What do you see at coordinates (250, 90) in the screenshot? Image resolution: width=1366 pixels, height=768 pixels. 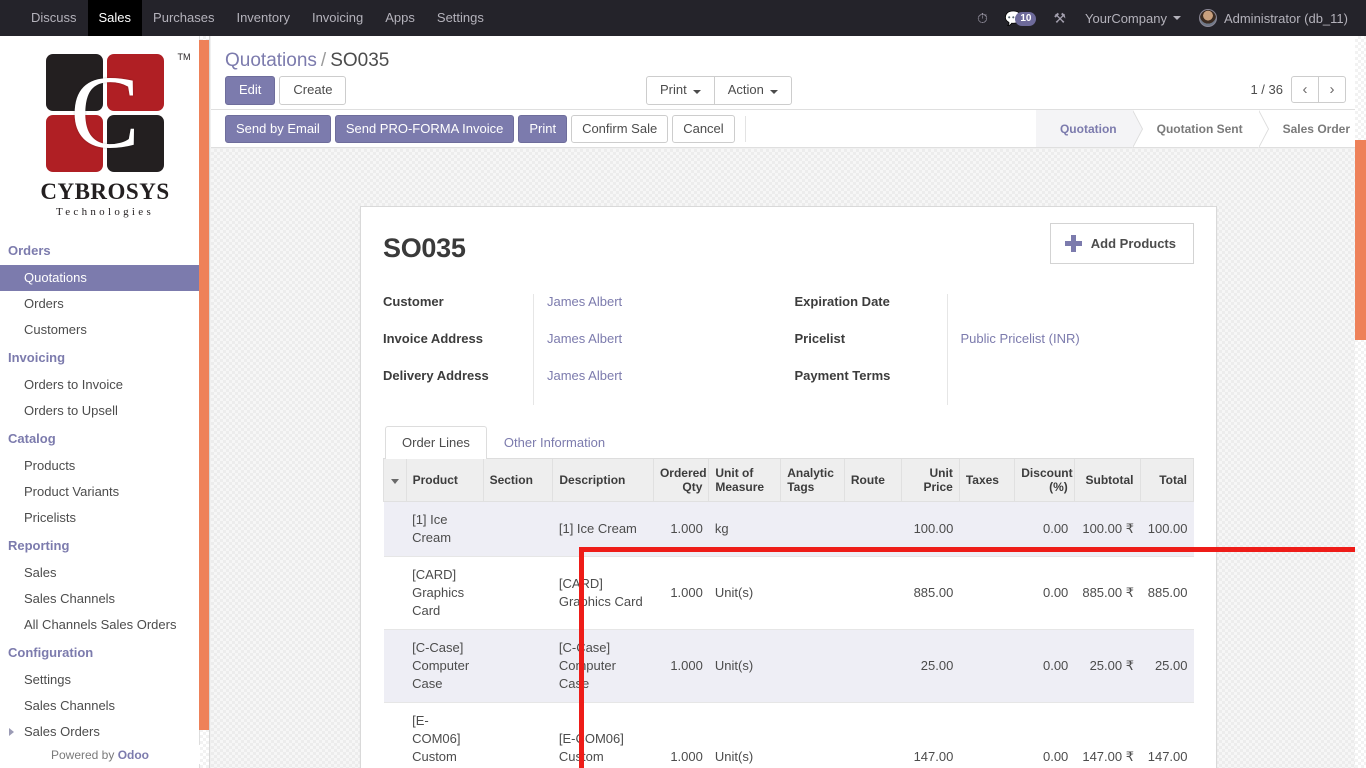 I see `edit-button: Edit` at bounding box center [250, 90].